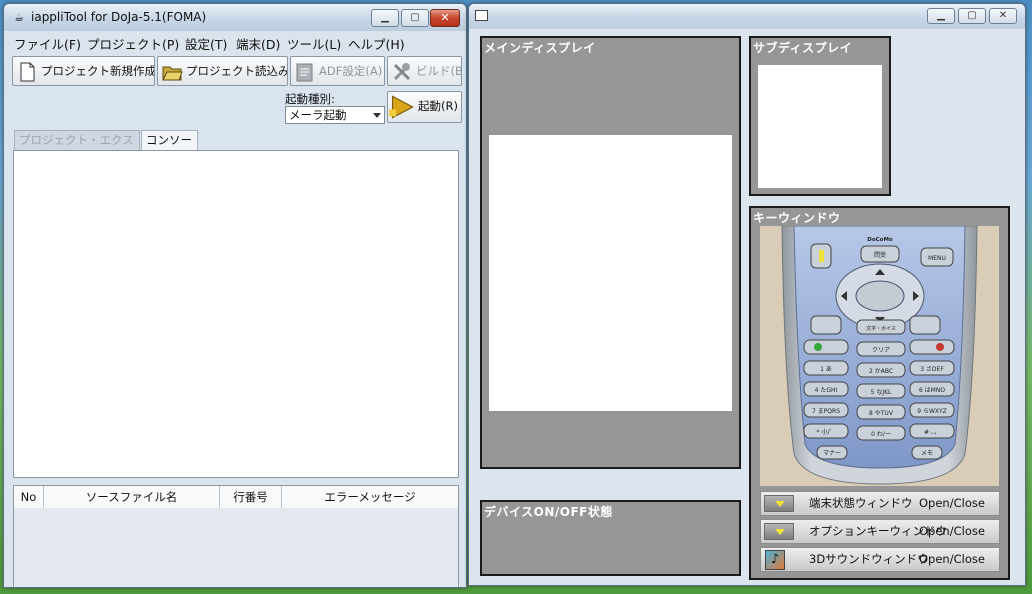 The width and height of the screenshot is (1032, 594). Describe the element at coordinates (438, 71) in the screenshot. I see `build-label: ビルド(B)` at that location.